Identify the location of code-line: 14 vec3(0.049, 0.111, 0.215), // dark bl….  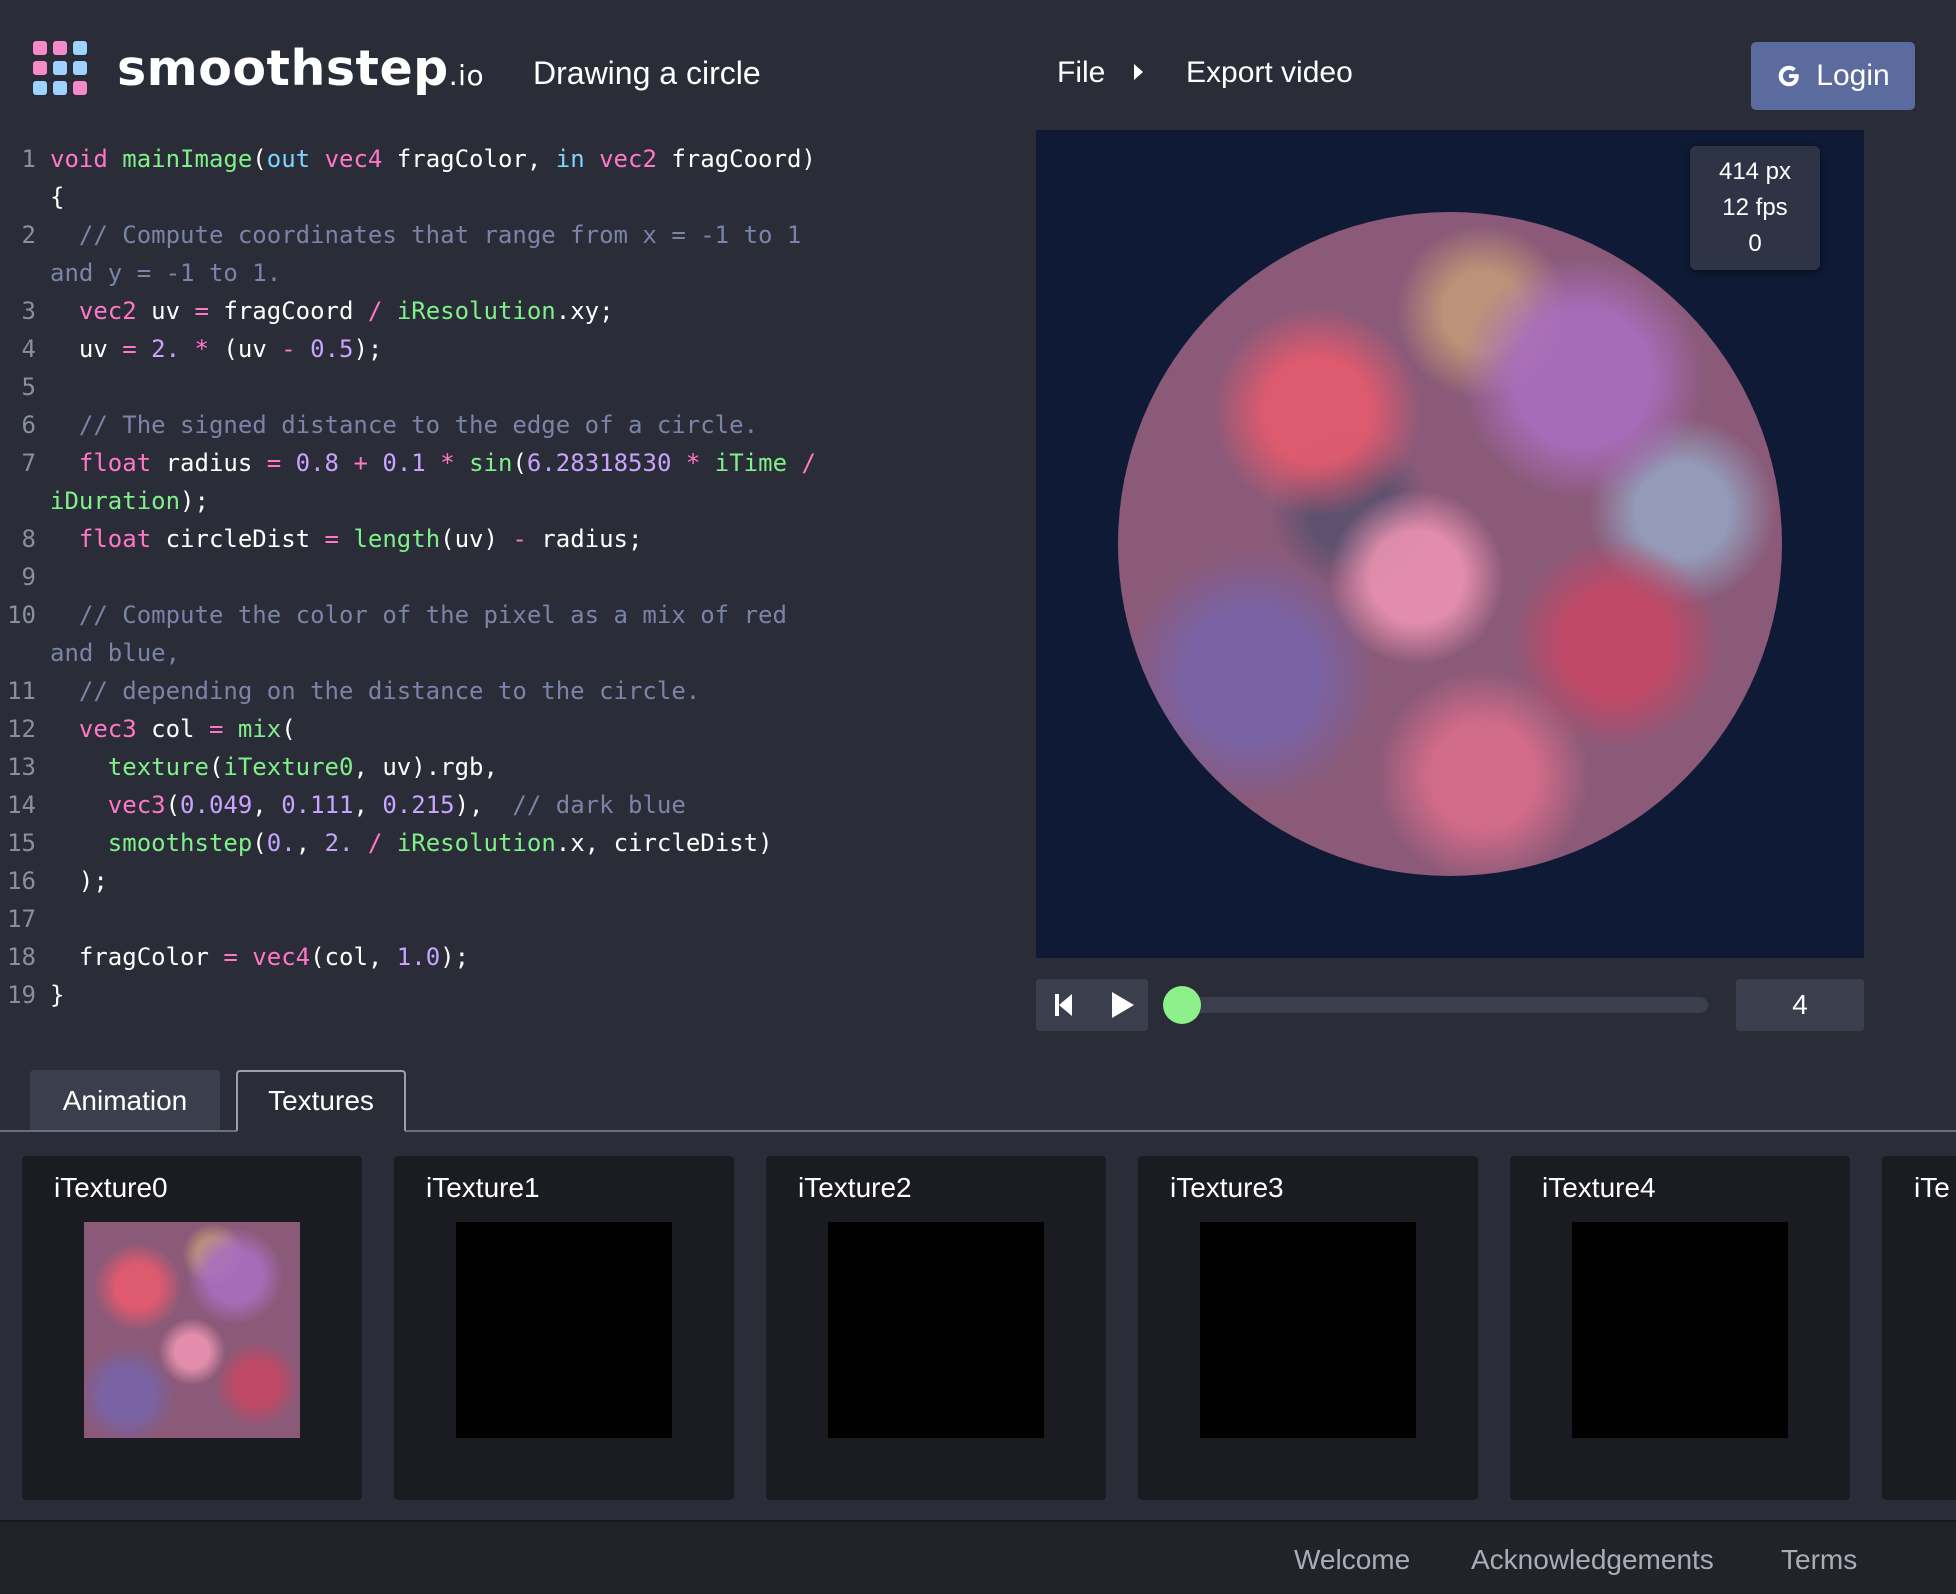
(500, 805).